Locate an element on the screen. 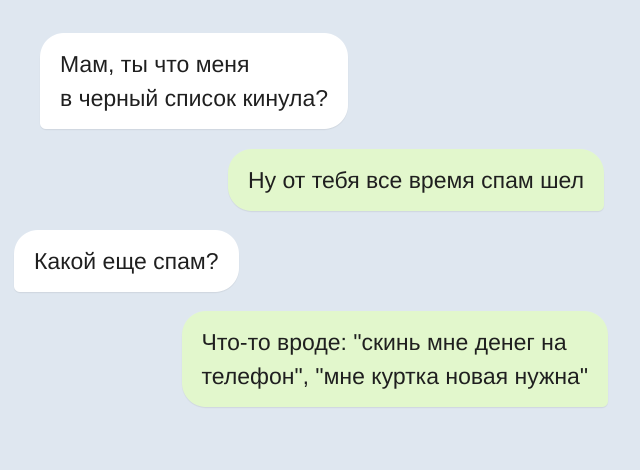 This screenshot has width=640, height=470. outgoing-message: Что-то вроде: "скинь мне денег на телефон", "мне куртка новая нужна" is located at coordinates (395, 359).